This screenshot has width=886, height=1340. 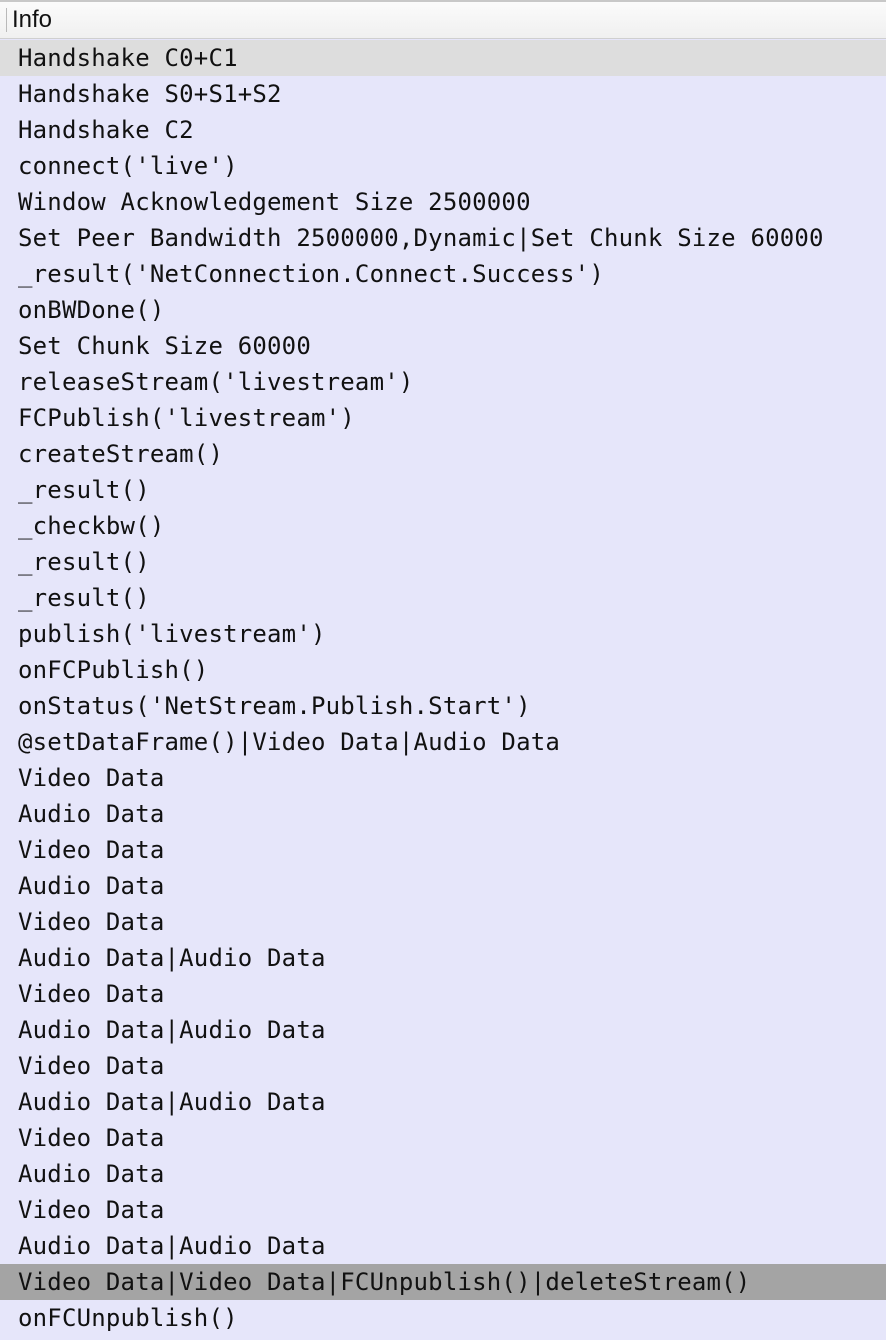 I want to click on packet-row: Set Chunk Size 60000, so click(x=443, y=346).